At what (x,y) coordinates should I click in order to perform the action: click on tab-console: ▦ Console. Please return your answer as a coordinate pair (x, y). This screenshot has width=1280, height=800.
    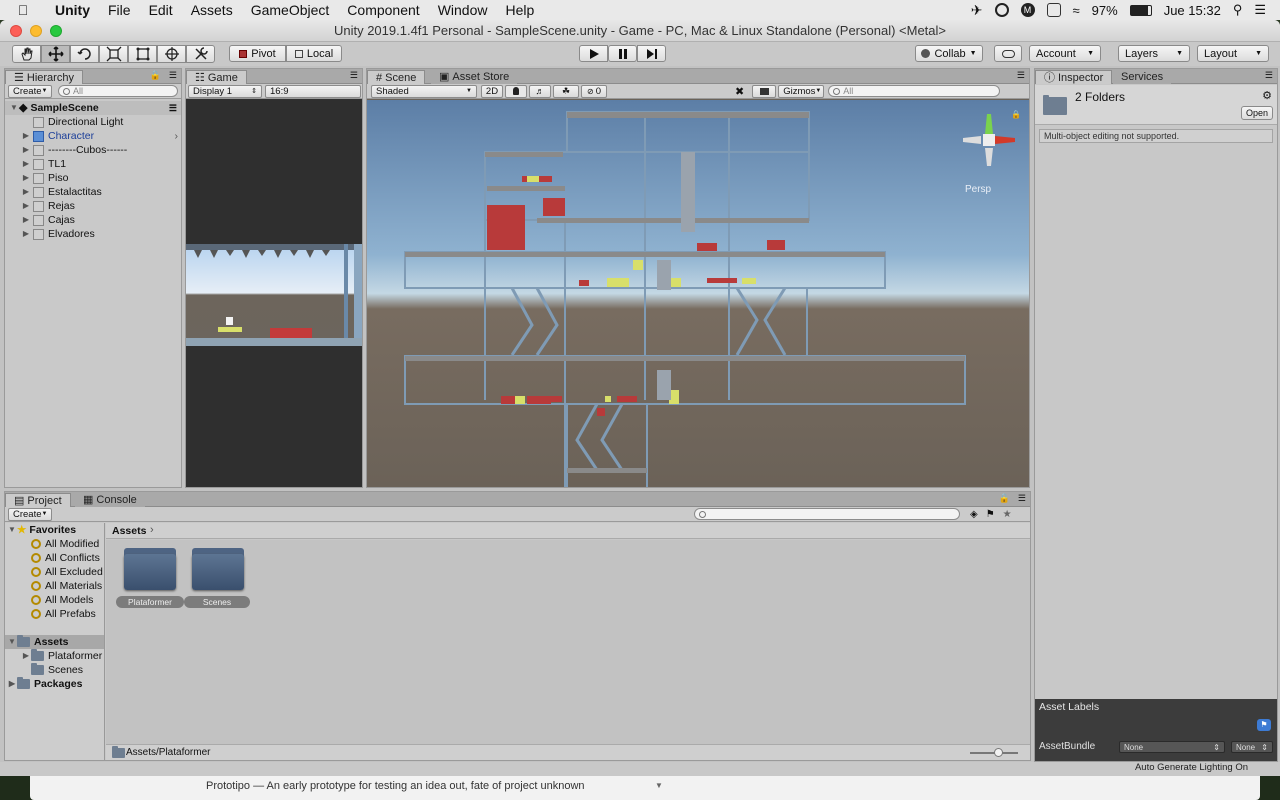
    Looking at the image, I should click on (110, 500).